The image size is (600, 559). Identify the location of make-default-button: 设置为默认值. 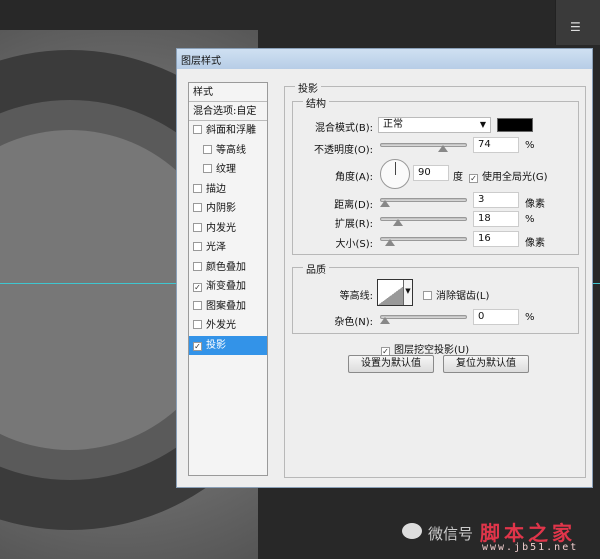
(391, 364).